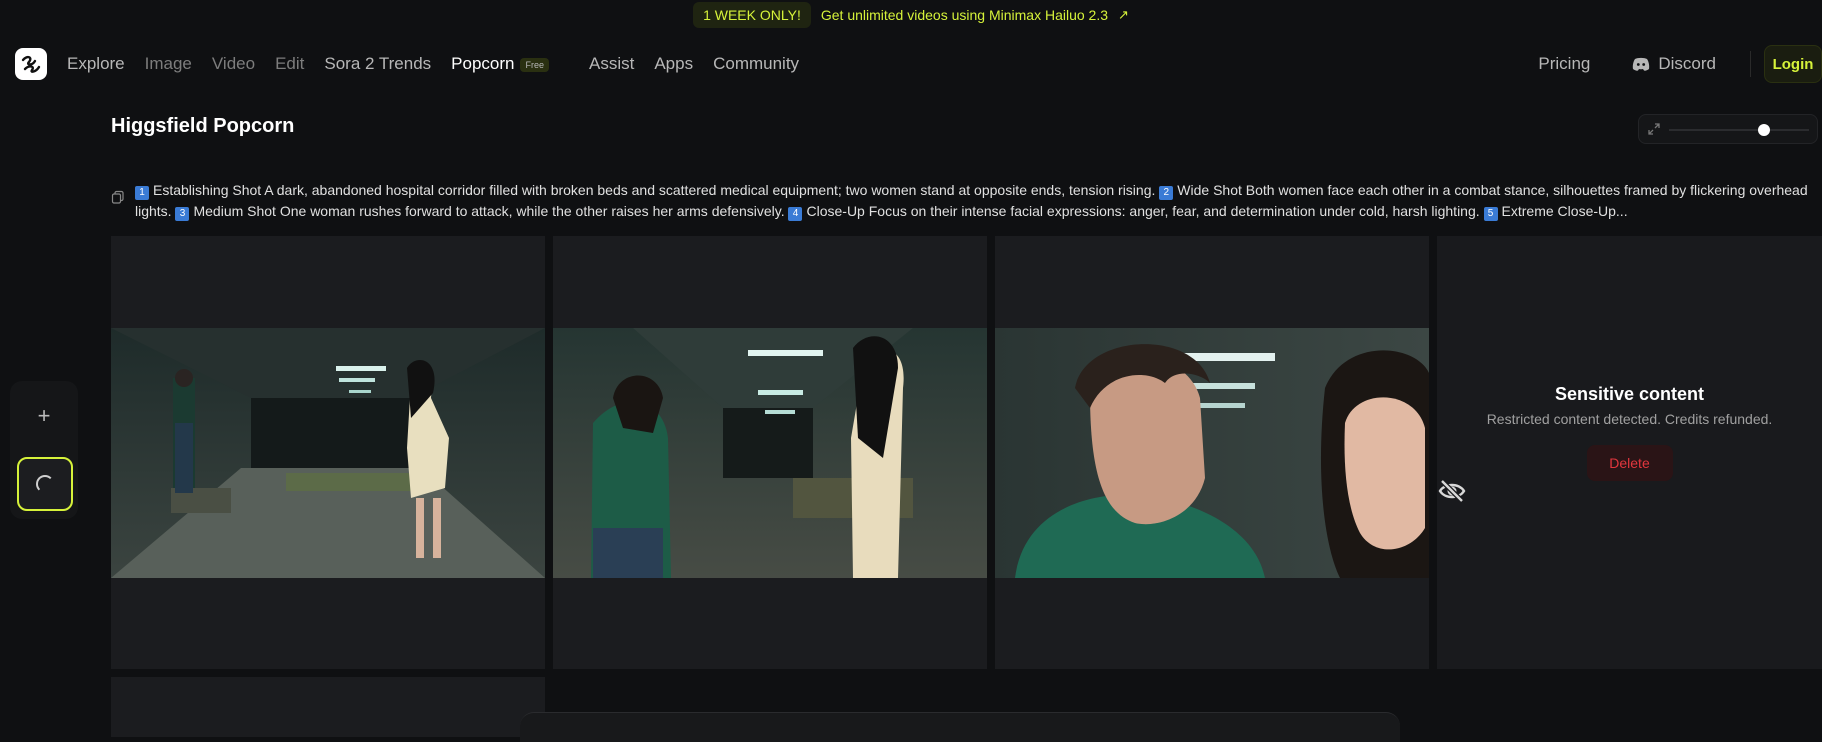 The image size is (1822, 742). Describe the element at coordinates (1739, 130) in the screenshot. I see `zoom-track` at that location.